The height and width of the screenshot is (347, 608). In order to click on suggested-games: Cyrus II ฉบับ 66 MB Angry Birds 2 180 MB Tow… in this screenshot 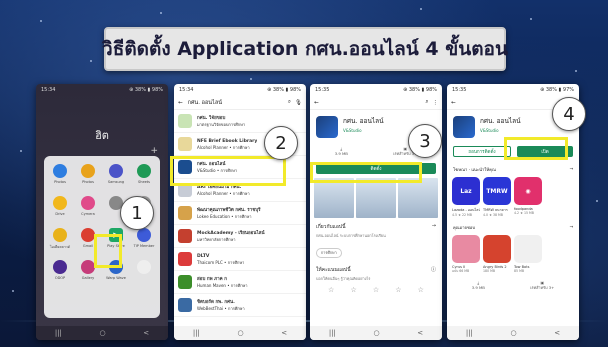, I will do `click(513, 254)`.